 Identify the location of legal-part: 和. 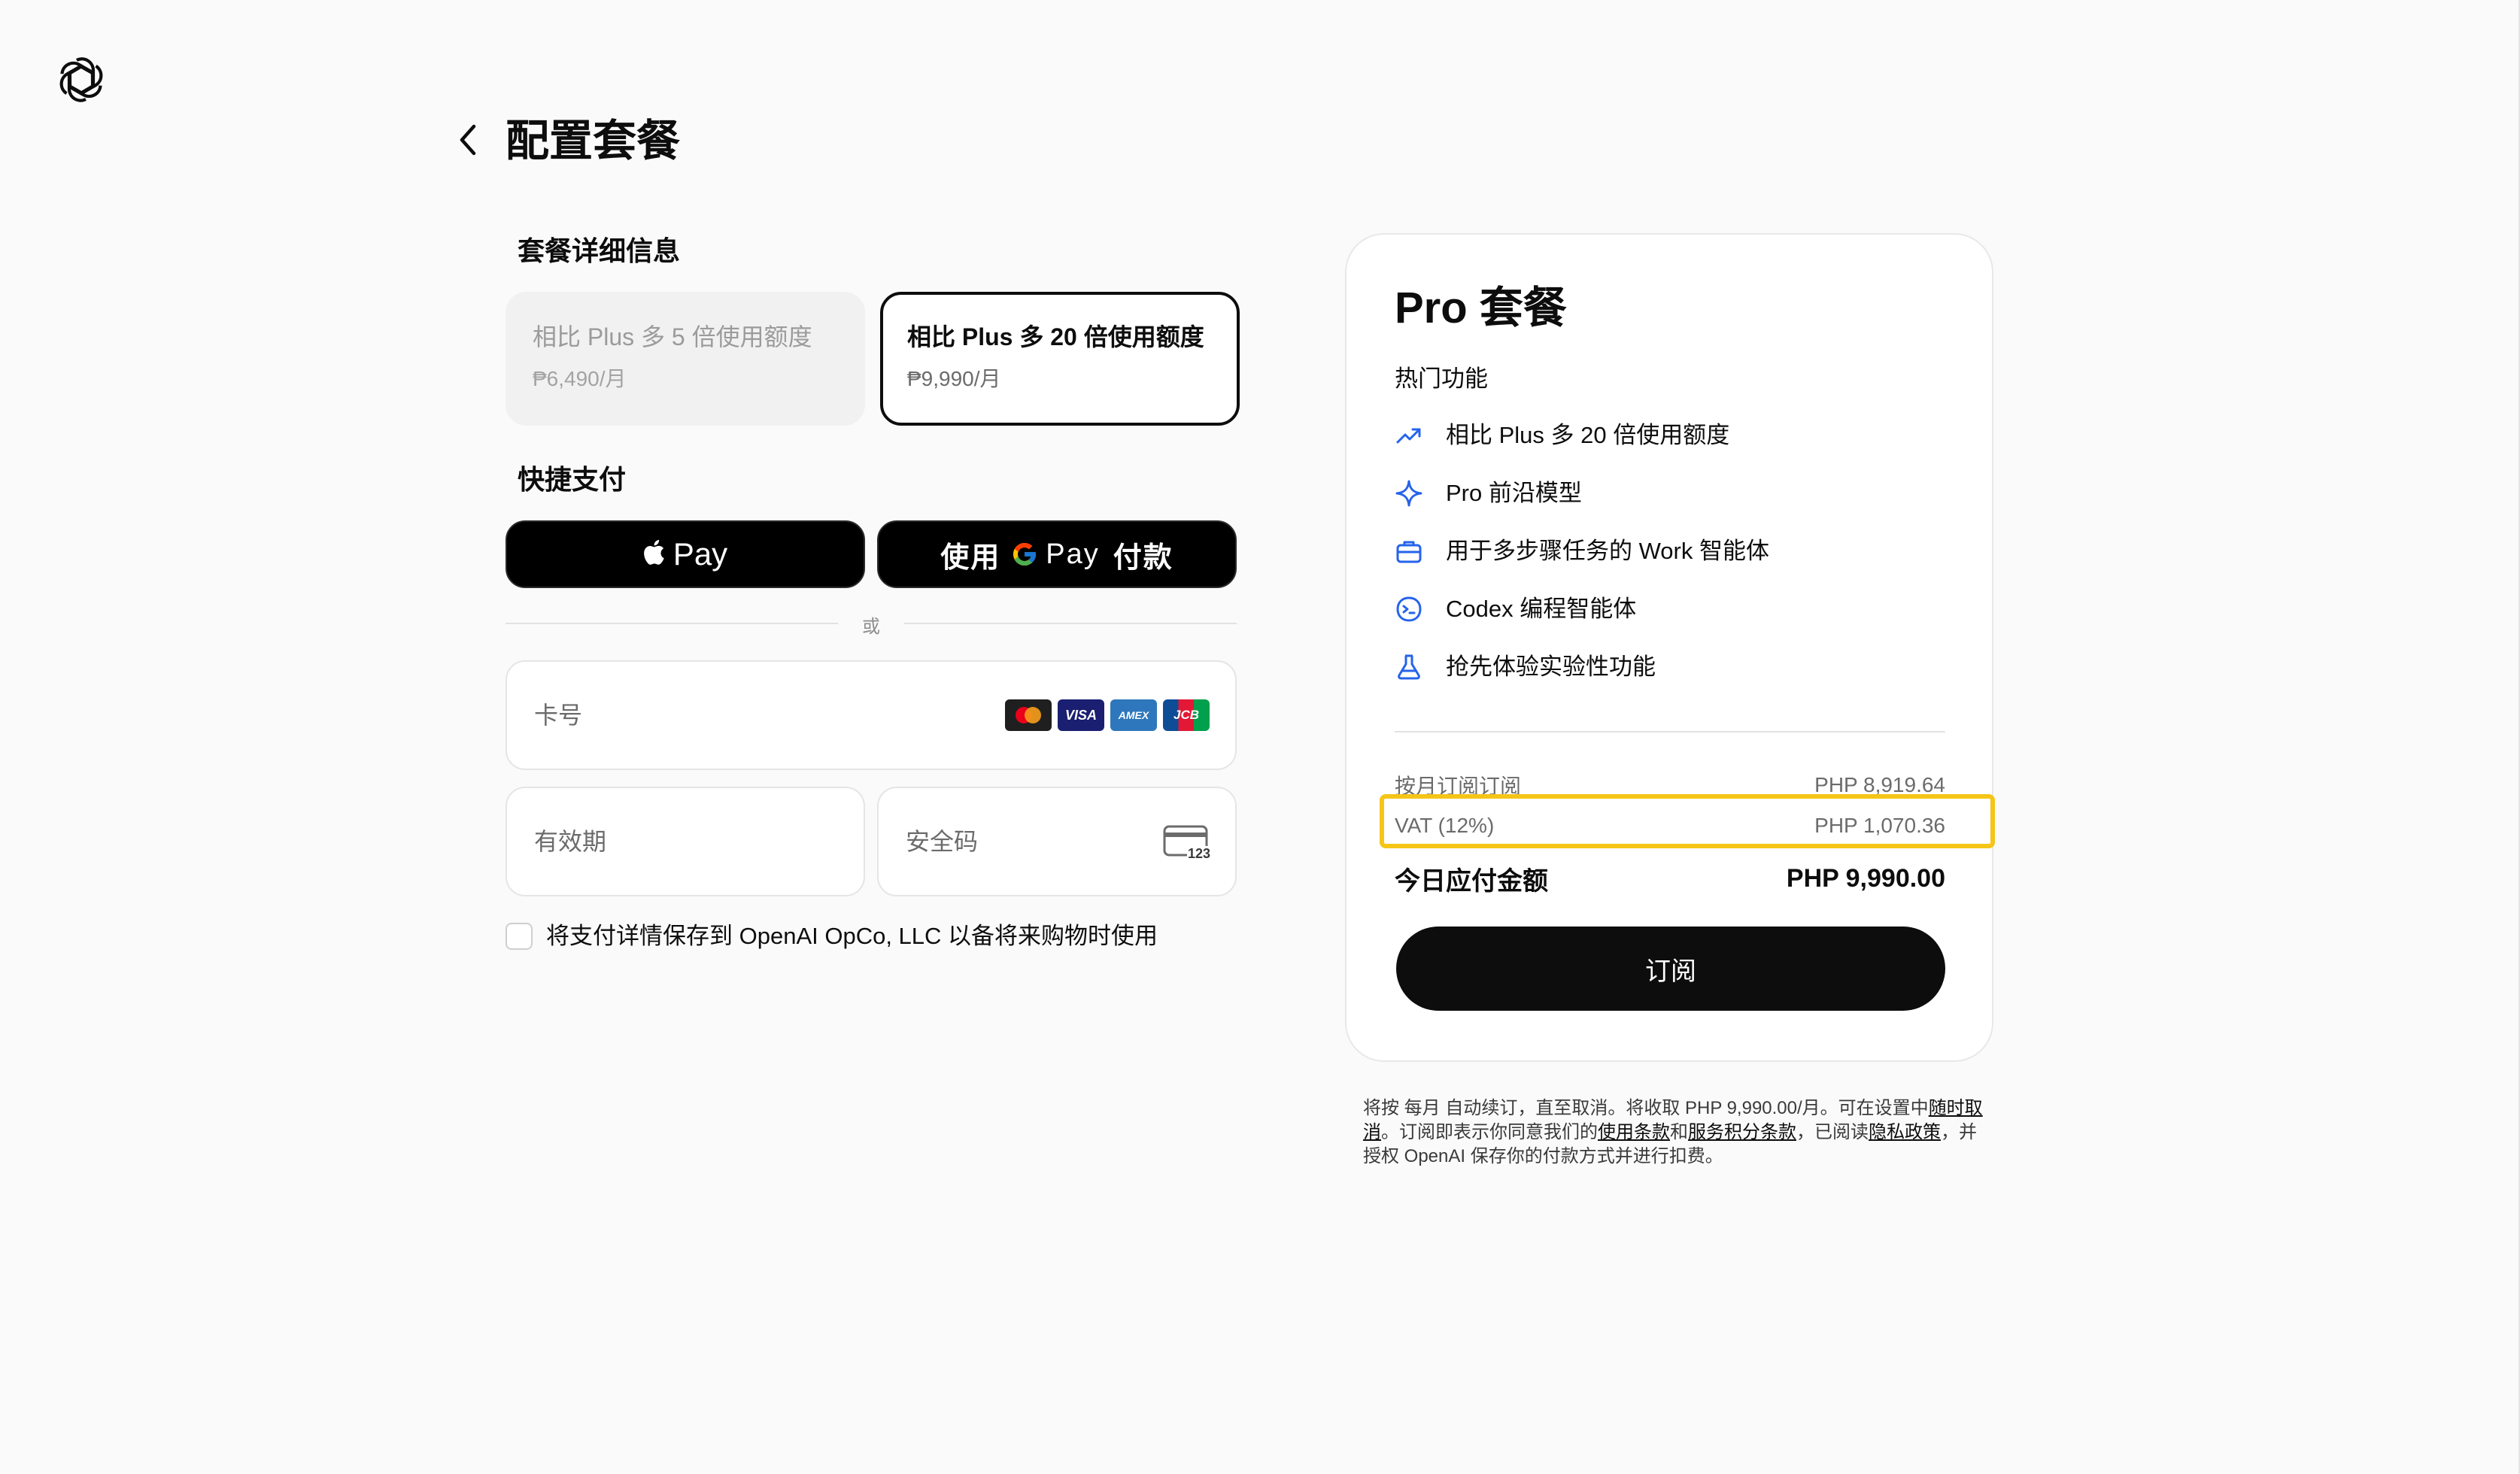
(1679, 1132).